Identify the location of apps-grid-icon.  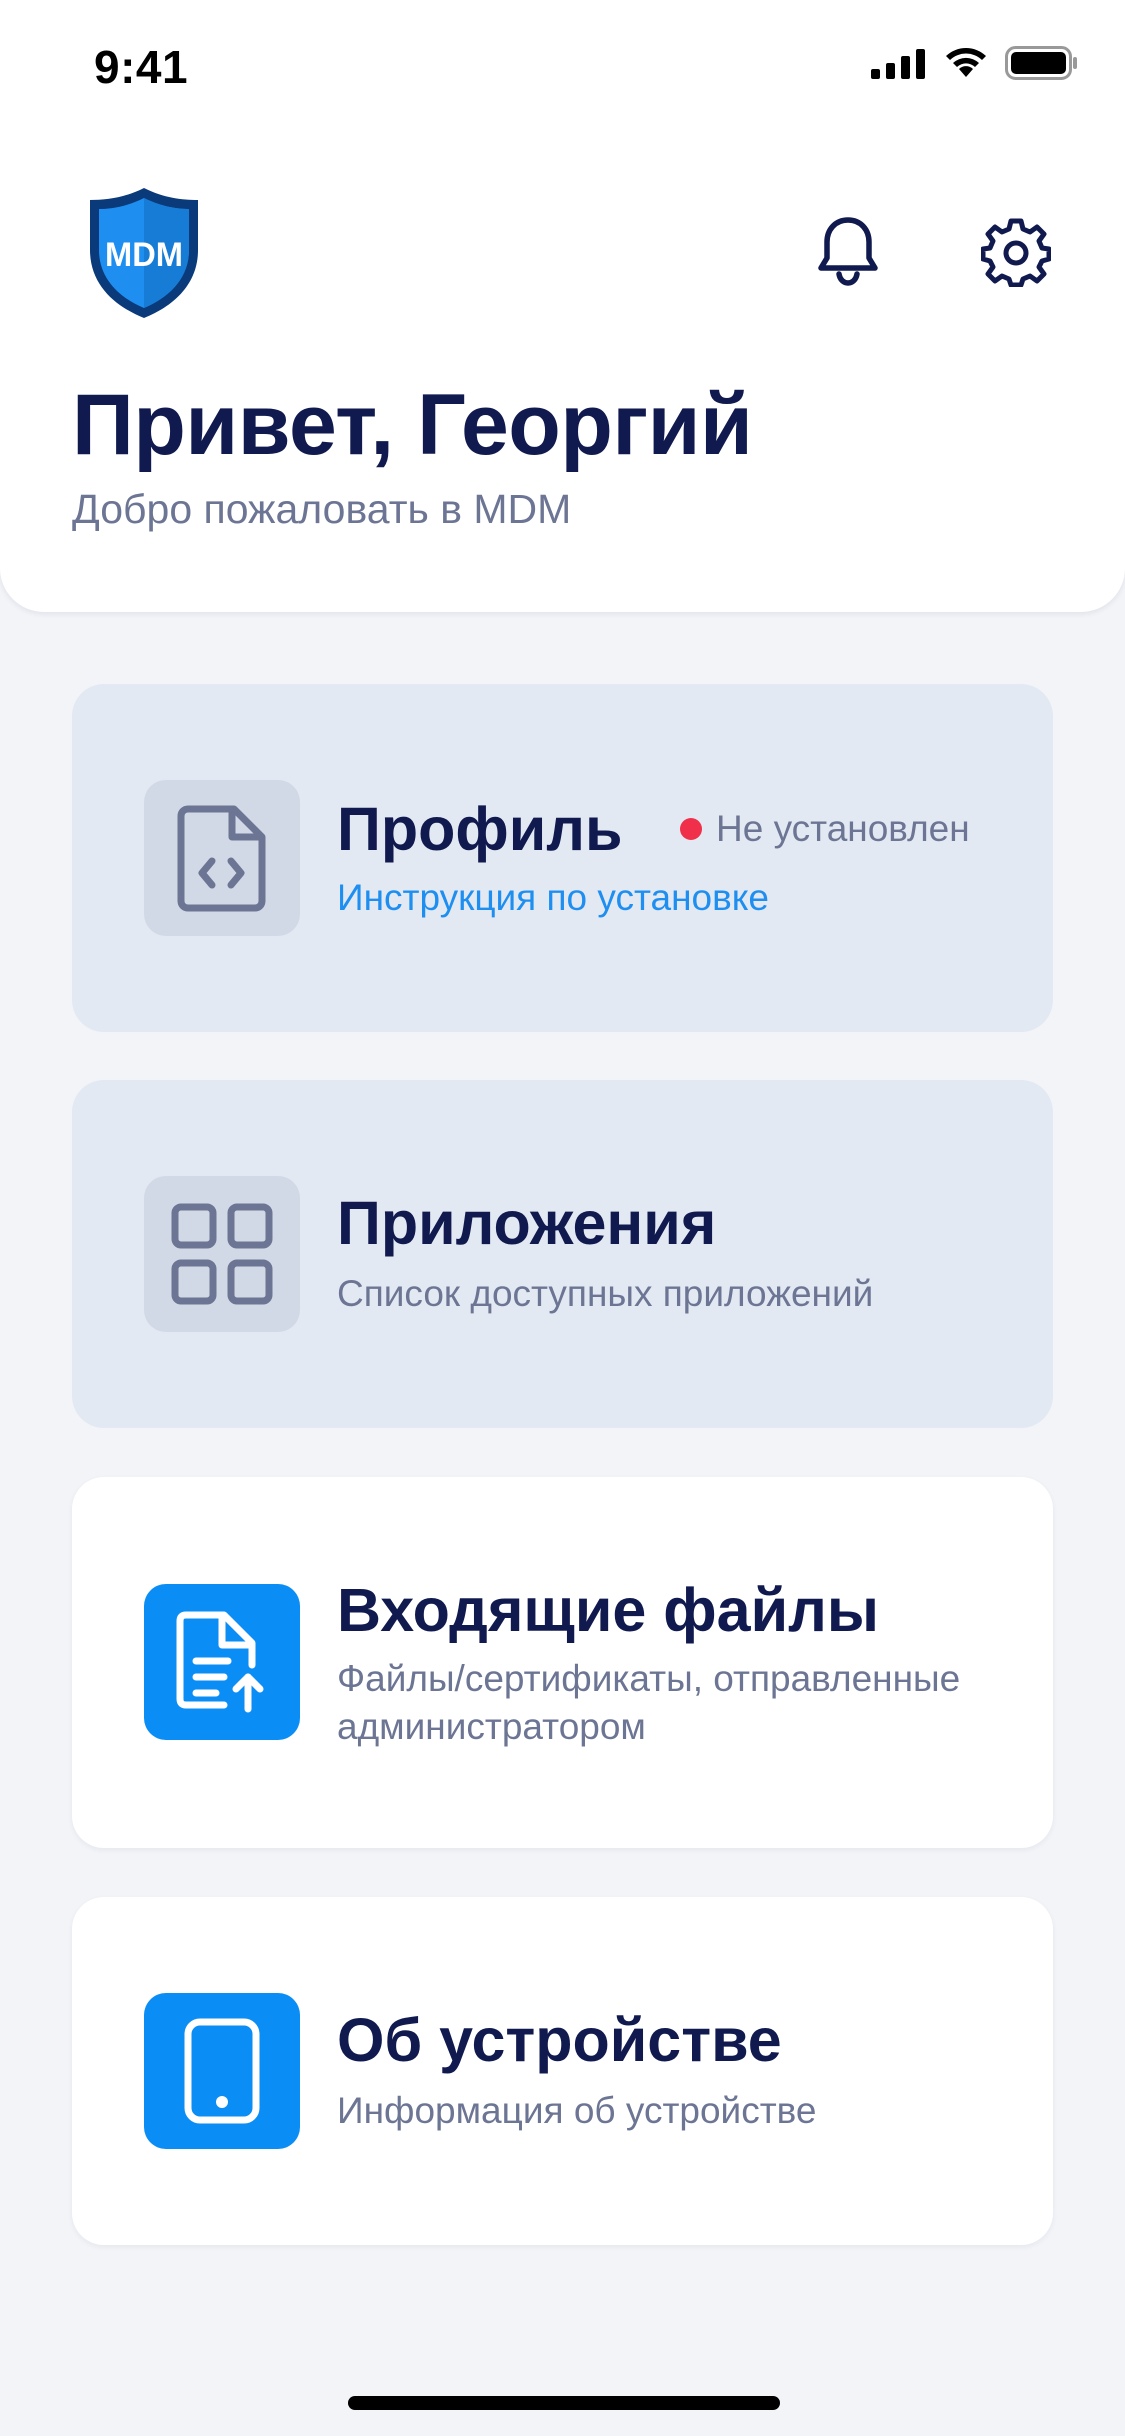
(222, 1254).